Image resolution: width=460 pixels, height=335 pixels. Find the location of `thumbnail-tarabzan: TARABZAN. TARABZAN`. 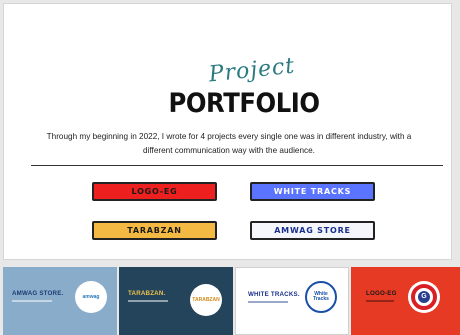

thumbnail-tarabzan: TARABZAN. TARABZAN is located at coordinates (176, 301).